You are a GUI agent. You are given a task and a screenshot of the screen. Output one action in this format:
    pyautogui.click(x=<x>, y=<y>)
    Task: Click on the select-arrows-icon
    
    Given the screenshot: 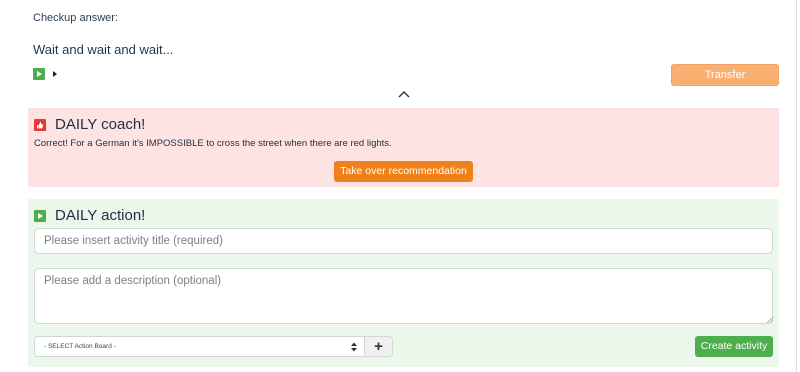 What is the action you would take?
    pyautogui.click(x=354, y=347)
    